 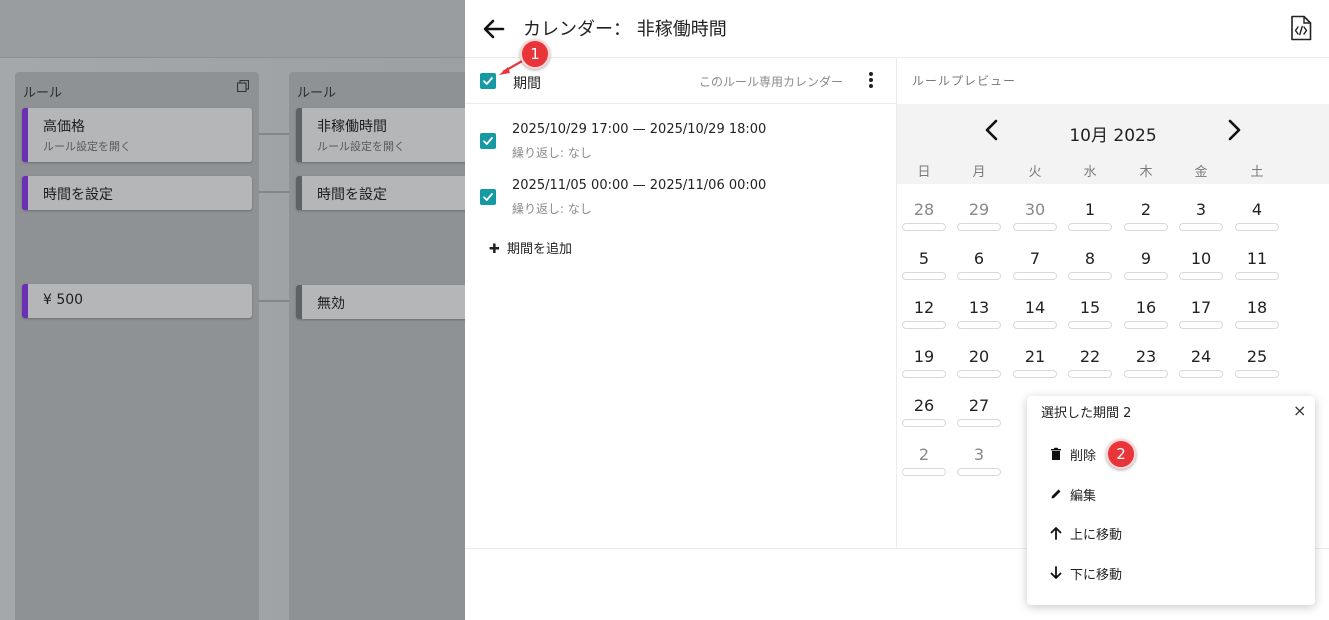 I want to click on day-number: 30, so click(x=1035, y=209).